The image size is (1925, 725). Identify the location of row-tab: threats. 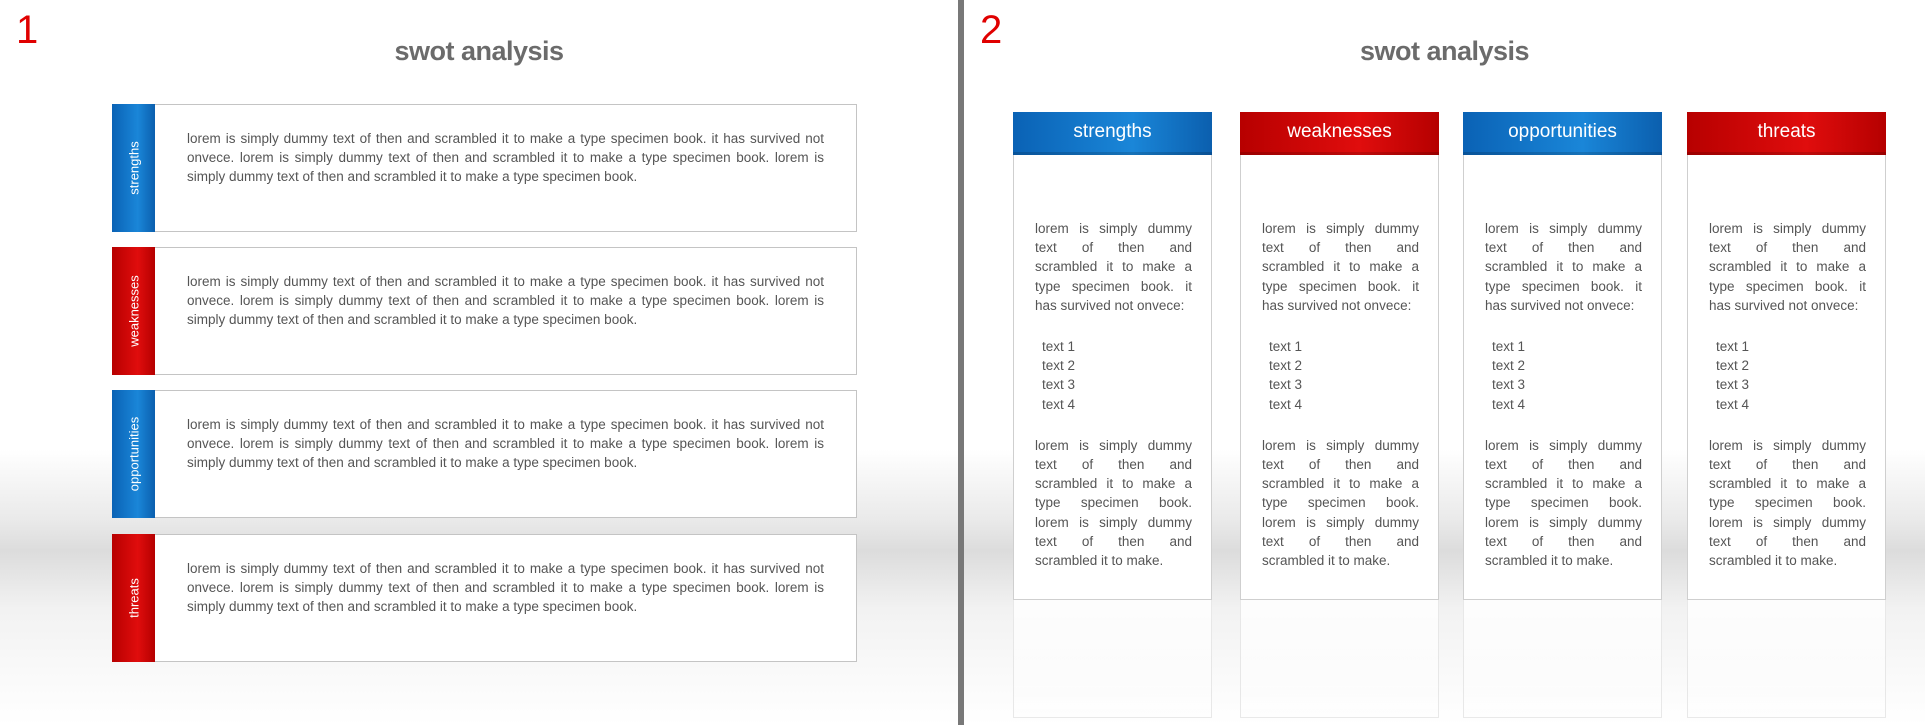
(133, 598).